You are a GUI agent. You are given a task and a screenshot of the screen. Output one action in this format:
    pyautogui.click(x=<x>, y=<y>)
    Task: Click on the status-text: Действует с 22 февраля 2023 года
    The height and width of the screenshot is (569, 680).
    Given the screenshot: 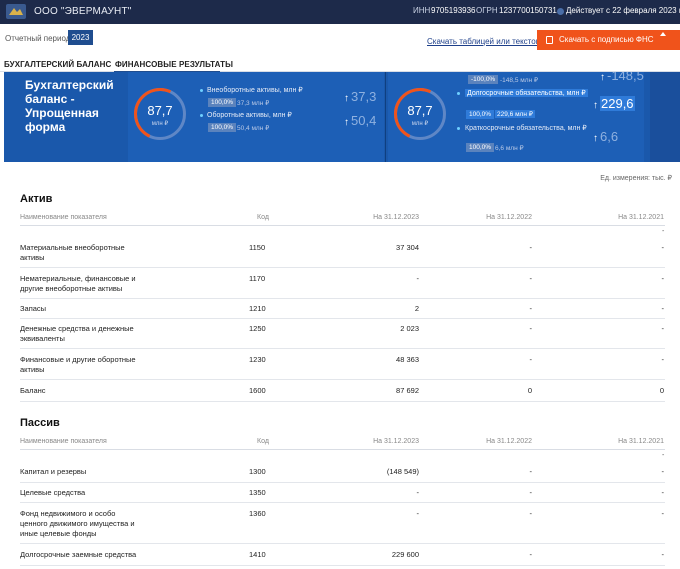 What is the action you would take?
    pyautogui.click(x=623, y=10)
    